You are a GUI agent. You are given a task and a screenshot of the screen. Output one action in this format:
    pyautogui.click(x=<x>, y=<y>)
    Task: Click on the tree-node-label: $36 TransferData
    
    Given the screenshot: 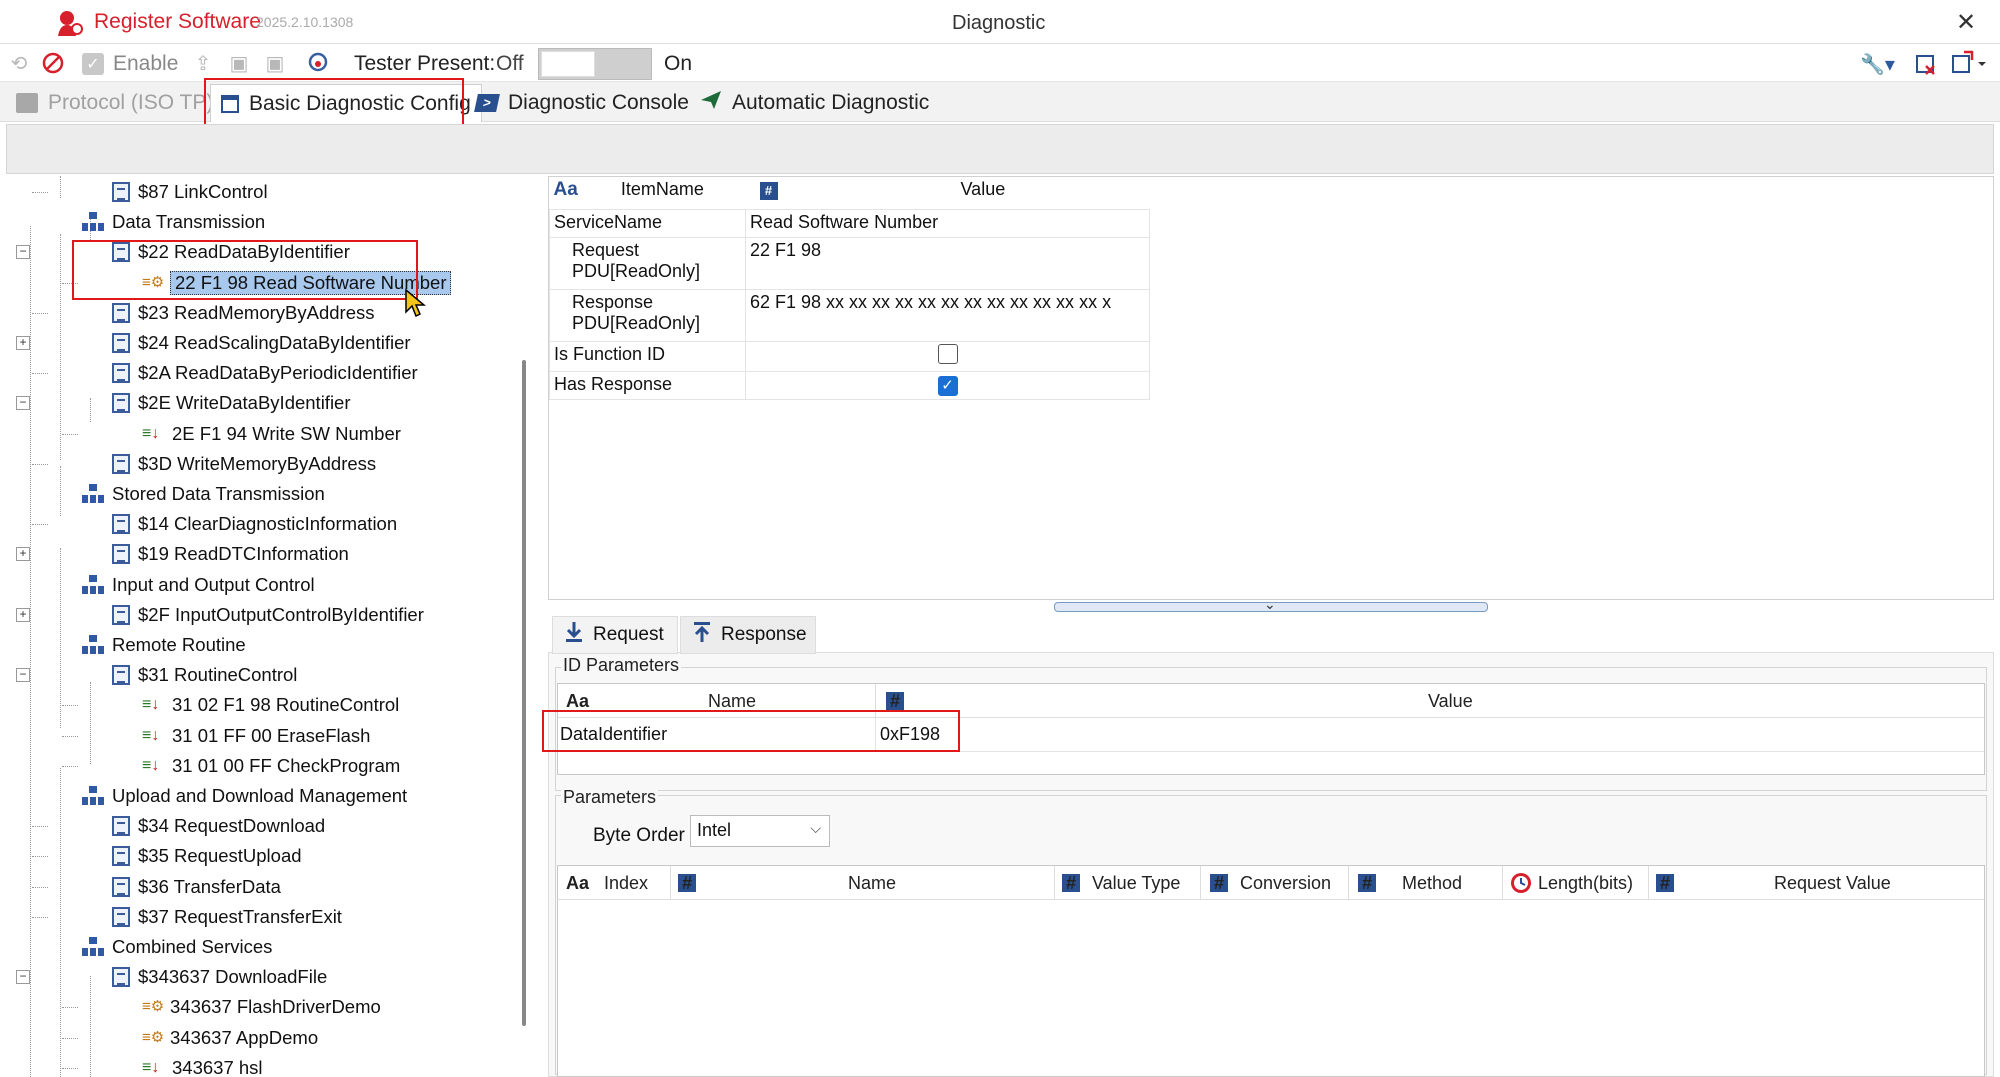 What is the action you would take?
    pyautogui.click(x=209, y=886)
    